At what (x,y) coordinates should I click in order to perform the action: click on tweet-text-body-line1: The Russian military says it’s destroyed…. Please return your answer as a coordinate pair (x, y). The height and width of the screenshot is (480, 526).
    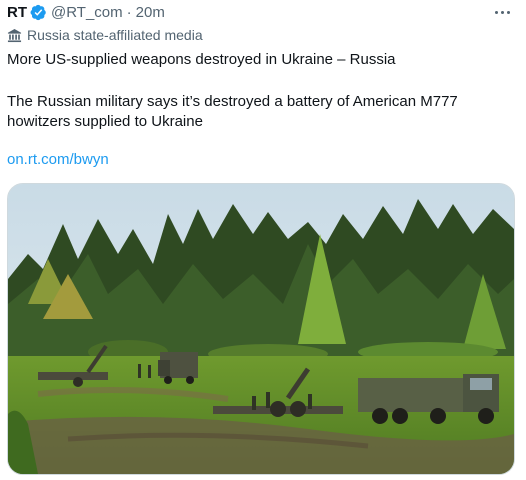
    Looking at the image, I should click on (232, 101).